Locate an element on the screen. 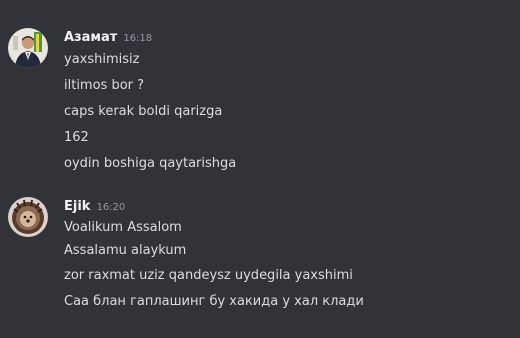  message-text: caps kerak boldi qarizga is located at coordinates (143, 111).